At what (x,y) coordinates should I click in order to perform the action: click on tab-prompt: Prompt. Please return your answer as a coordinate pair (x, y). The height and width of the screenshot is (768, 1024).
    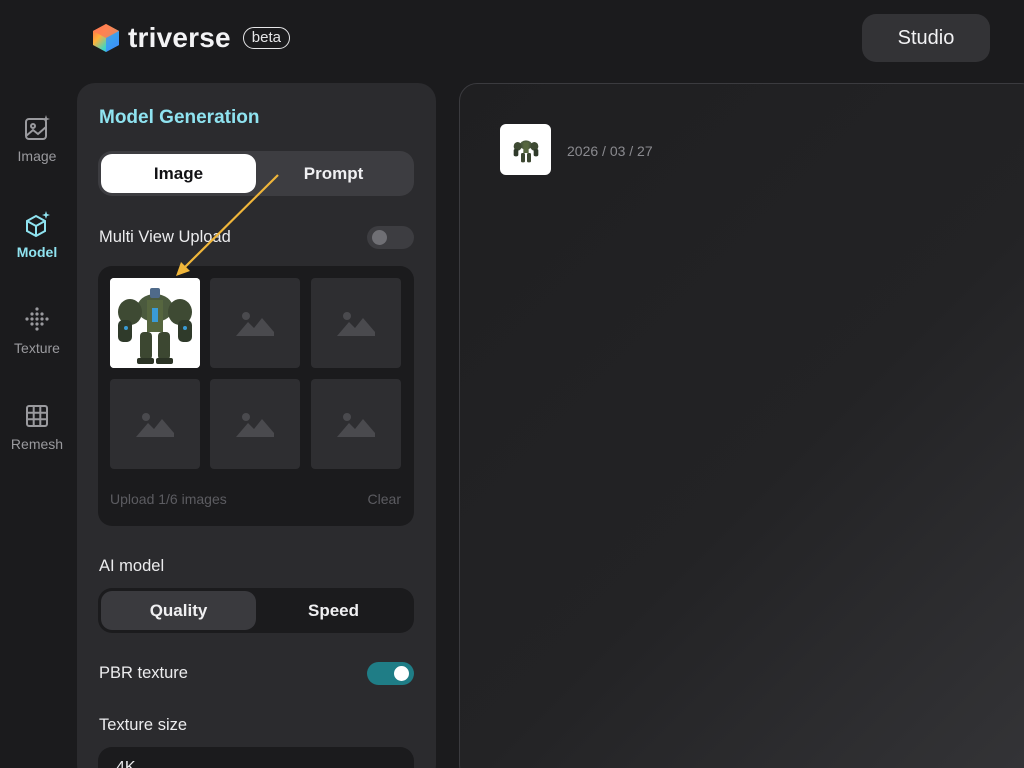
    Looking at the image, I should click on (333, 173).